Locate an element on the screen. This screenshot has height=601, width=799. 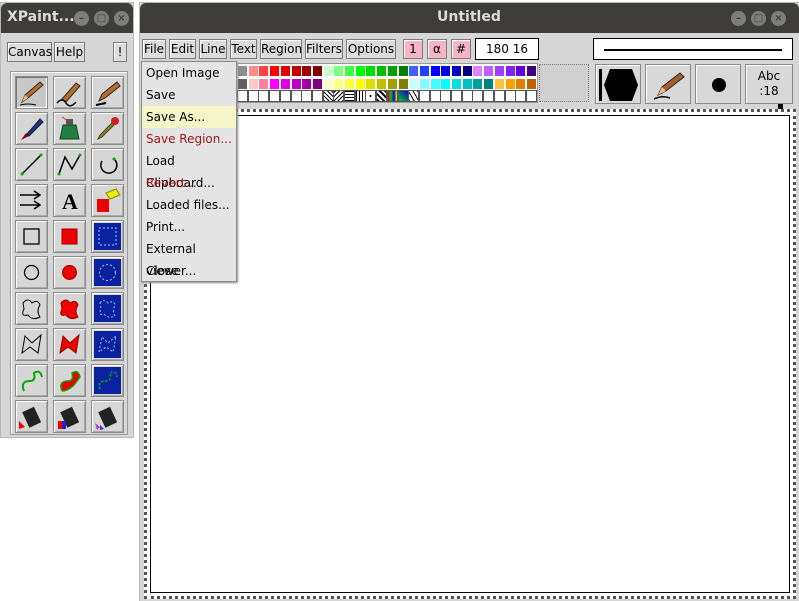
maximize-button: □ is located at coordinates (101, 18).